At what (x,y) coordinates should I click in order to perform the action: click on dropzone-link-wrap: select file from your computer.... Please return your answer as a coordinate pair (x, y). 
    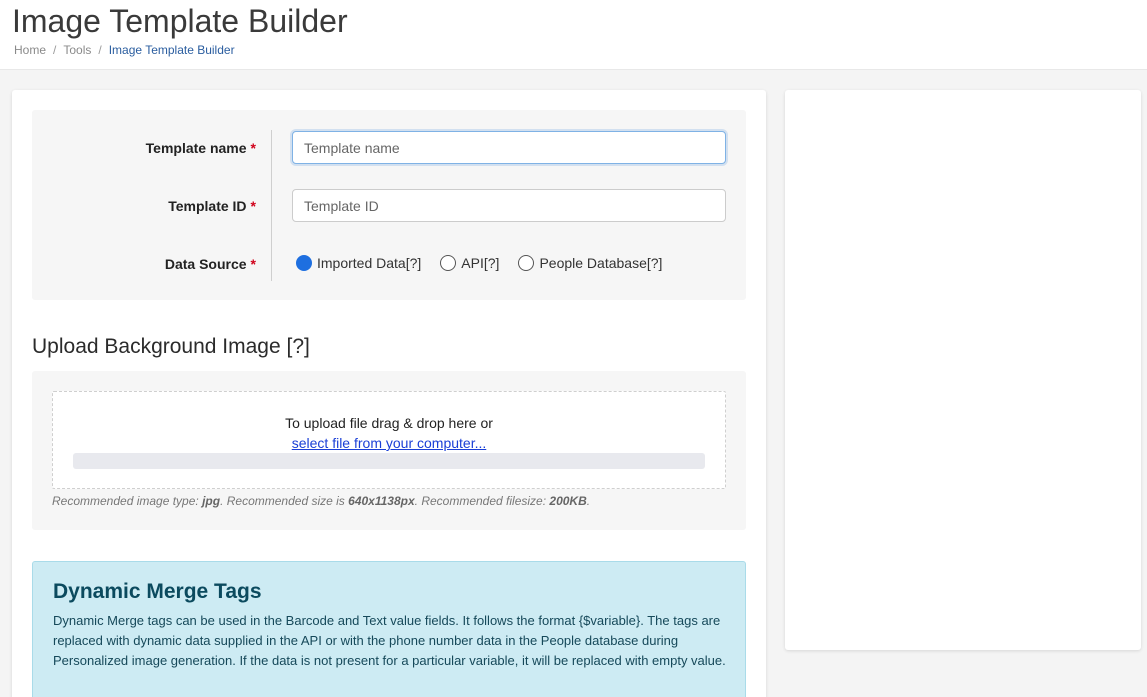
    Looking at the image, I should click on (389, 443).